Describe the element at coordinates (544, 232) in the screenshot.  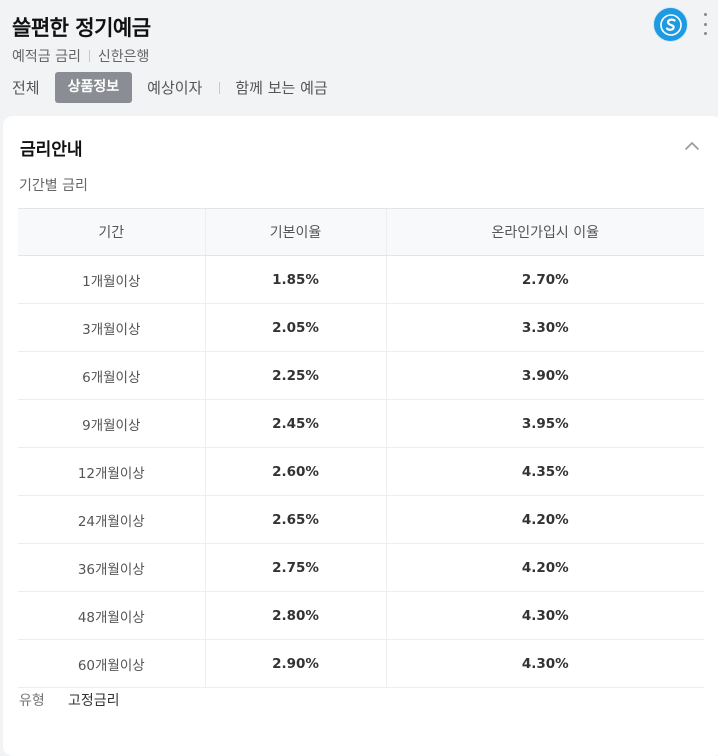
I see `column-header-online-rate: 온라인가입시 이율` at that location.